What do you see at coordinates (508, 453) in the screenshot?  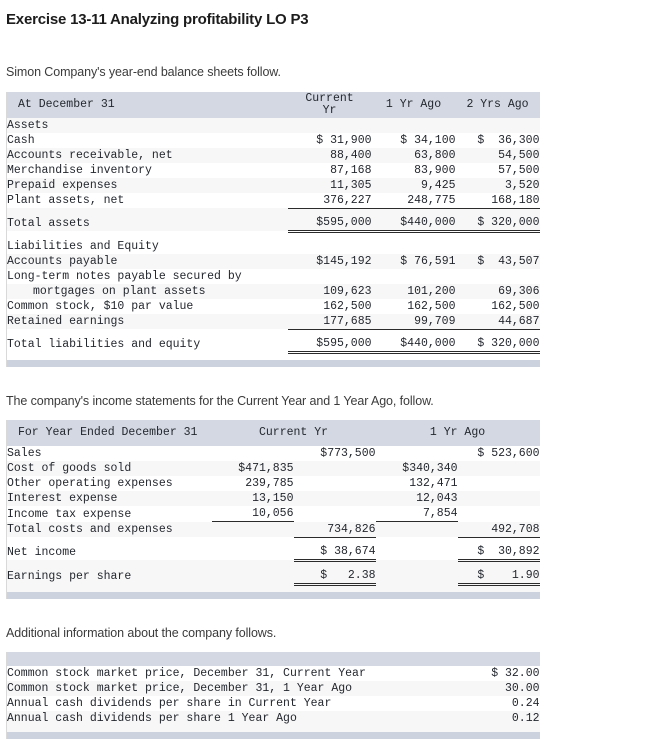 I see `is-cell-pri-main: $ 523,600` at bounding box center [508, 453].